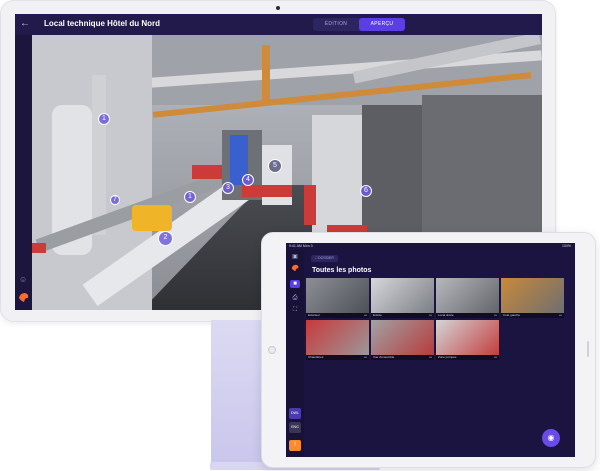  I want to click on sidebar-badge-eng: ENG, so click(295, 427).